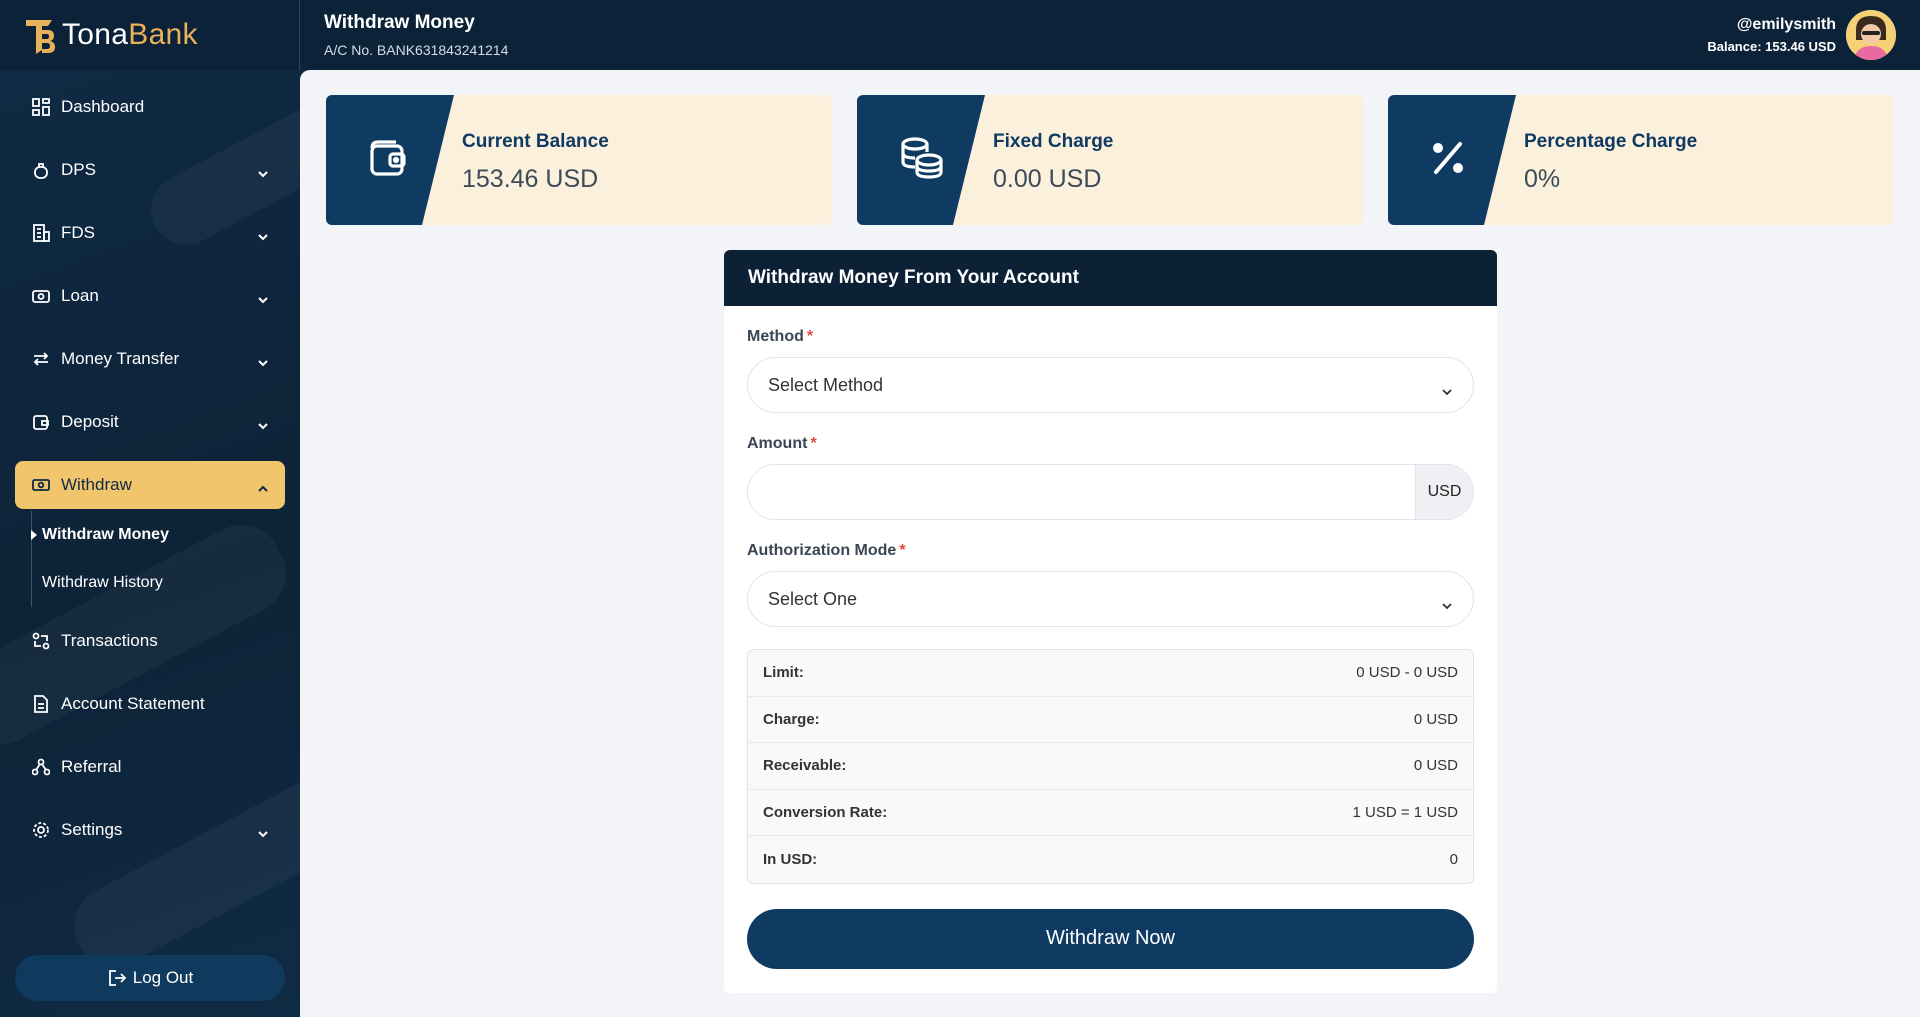 This screenshot has height=1017, width=1920. Describe the element at coordinates (777, 443) in the screenshot. I see `amount-label-text: Amount` at that location.